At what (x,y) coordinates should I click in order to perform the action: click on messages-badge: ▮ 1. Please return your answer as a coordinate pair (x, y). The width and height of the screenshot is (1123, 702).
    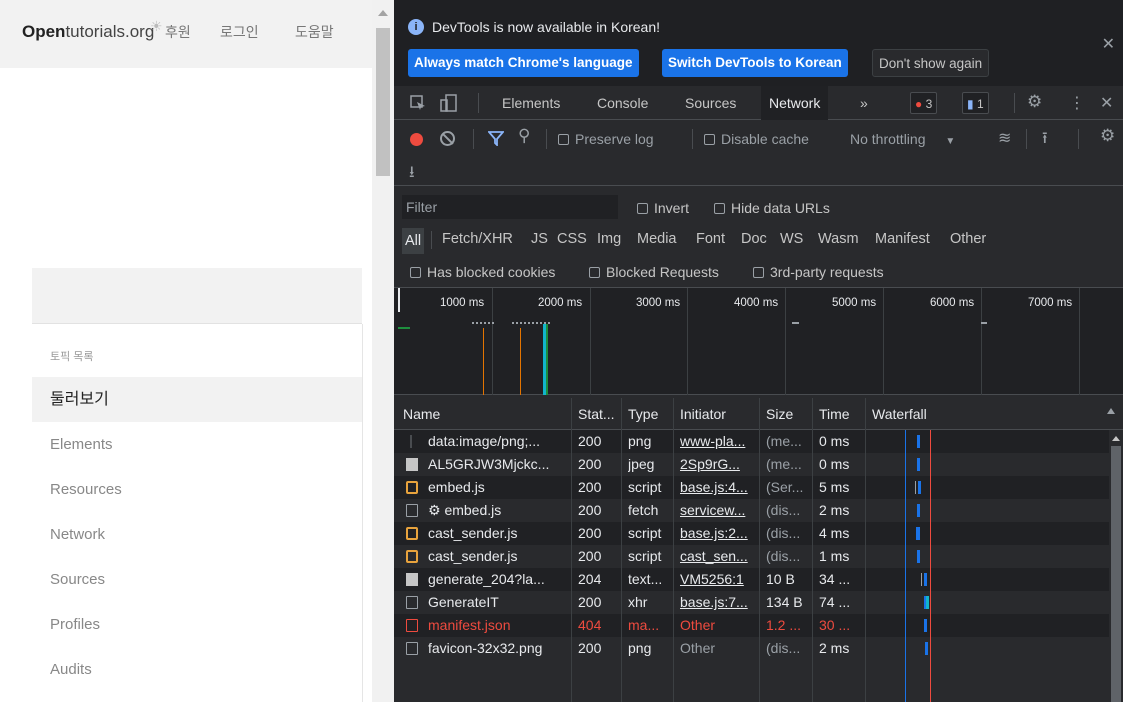
    Looking at the image, I should click on (975, 103).